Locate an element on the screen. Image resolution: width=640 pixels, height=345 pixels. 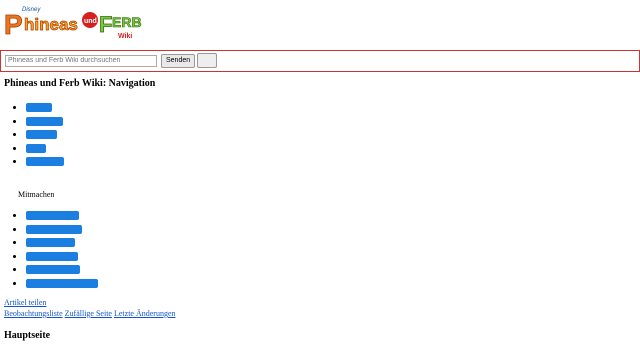
recent-changes-link: Letzte Änderungen is located at coordinates (145, 313).